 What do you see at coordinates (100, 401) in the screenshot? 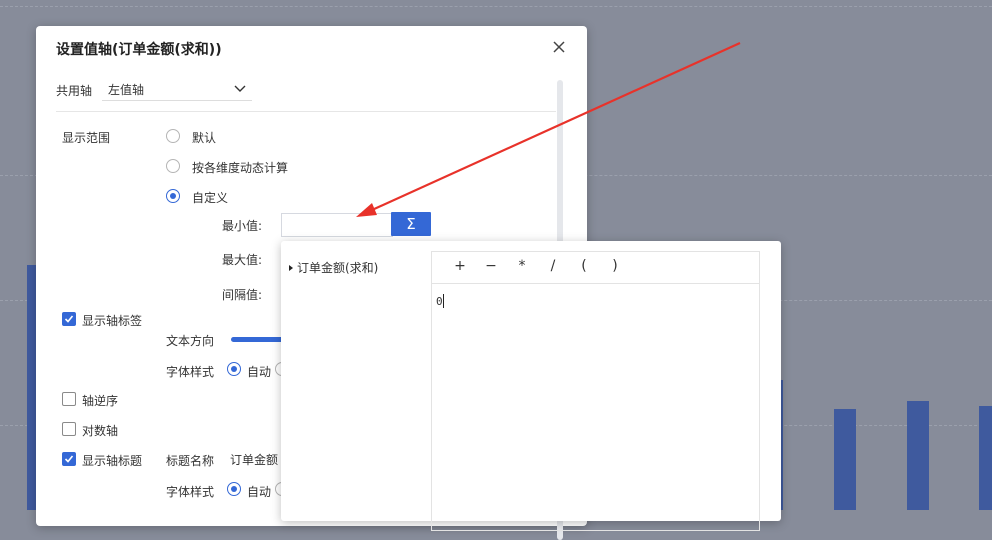
I see `axis-reverse-label: 轴逆序` at bounding box center [100, 401].